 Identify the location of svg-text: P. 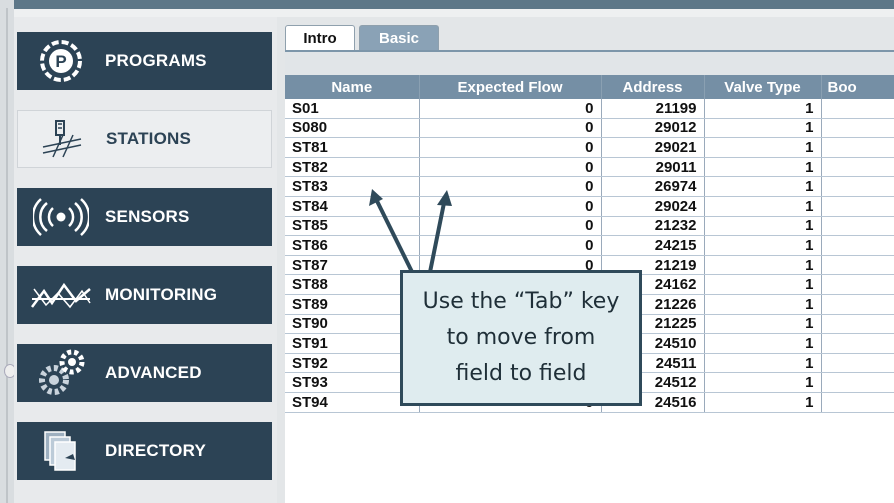
(60, 61).